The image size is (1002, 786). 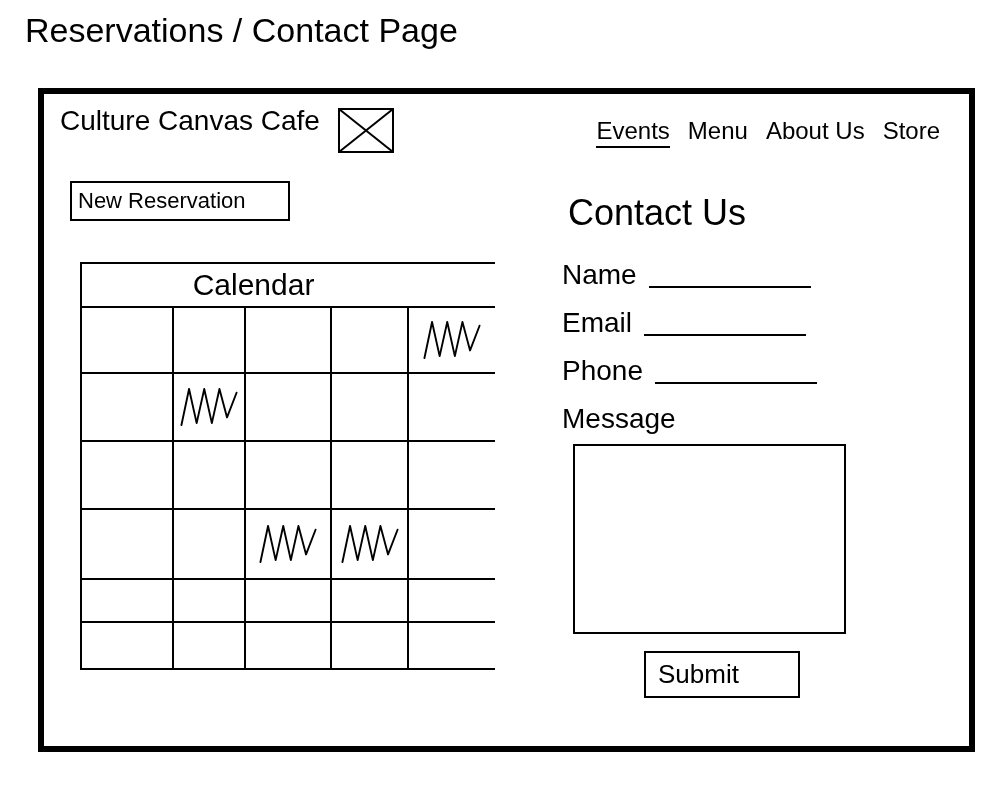 I want to click on new-reservation-button: New Reservation, so click(x=180, y=201).